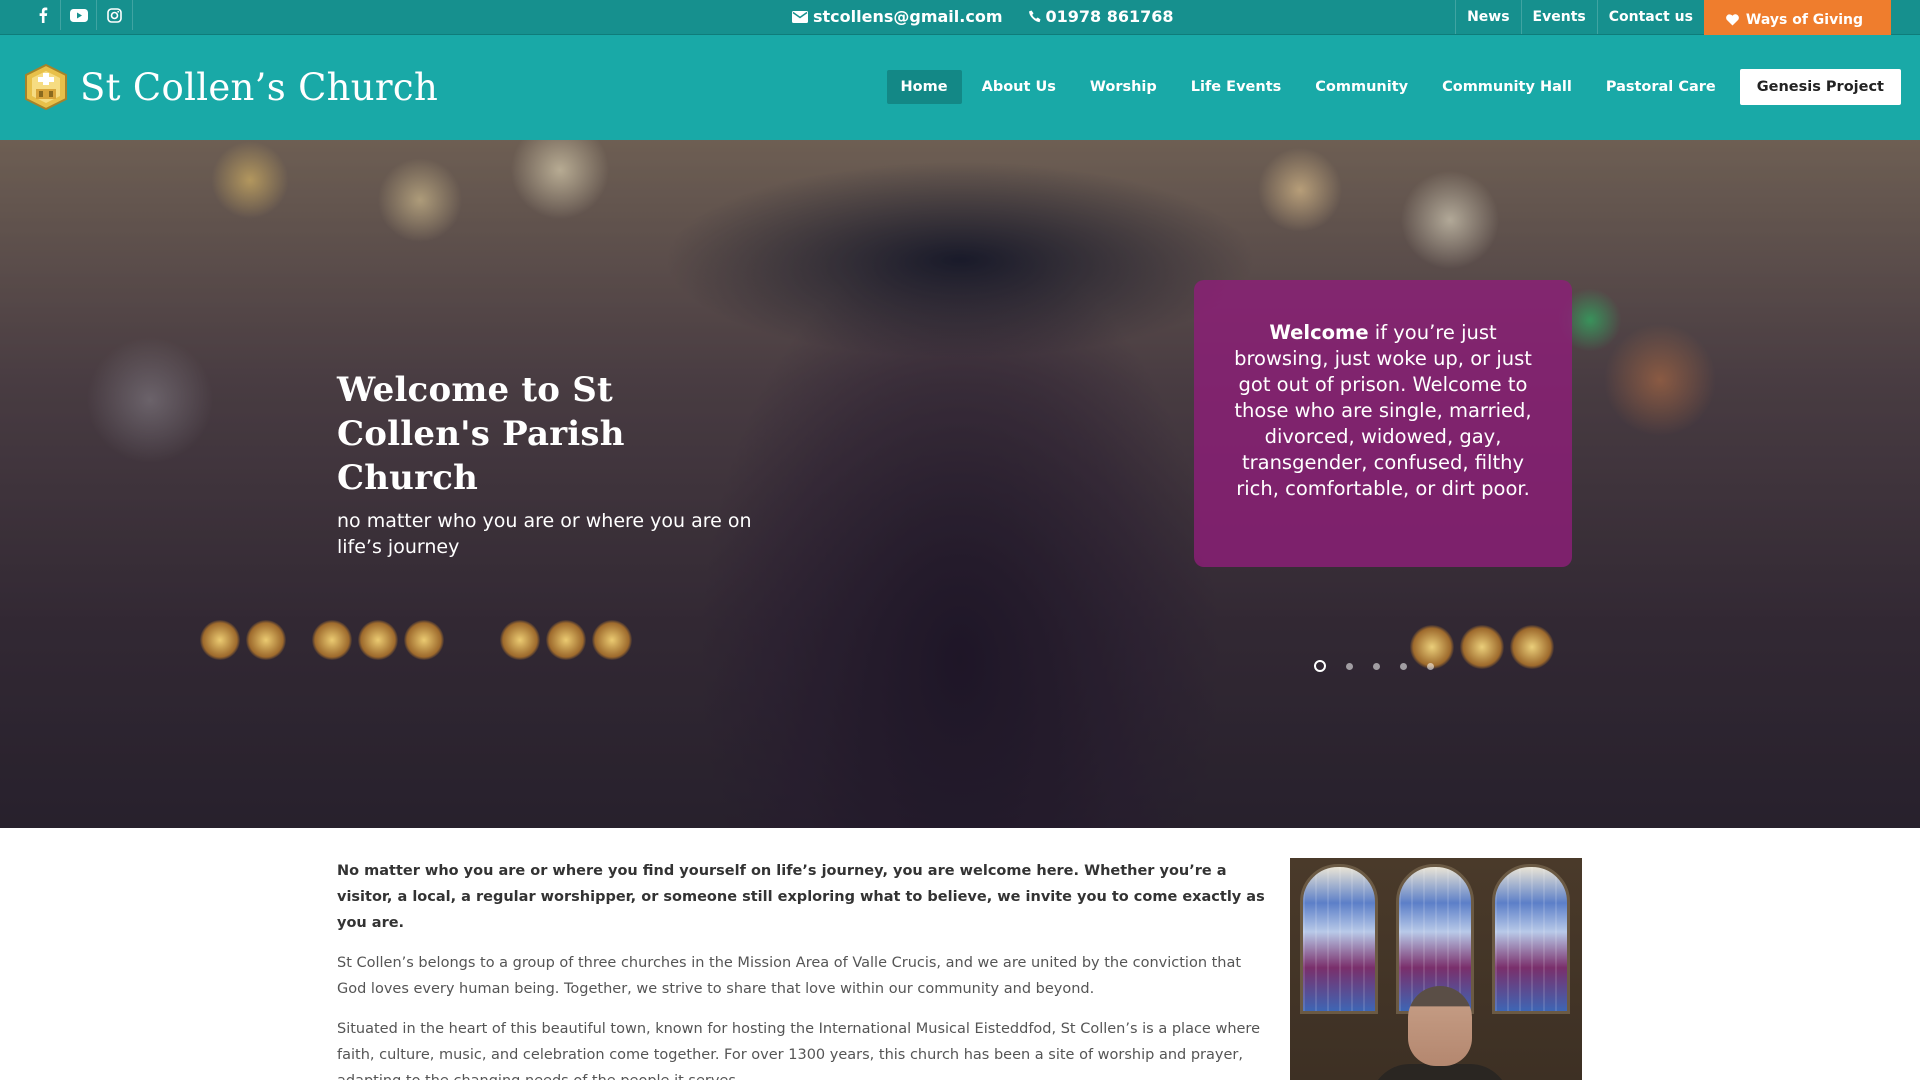 The width and height of the screenshot is (1920, 1080). I want to click on nav-item-community-hall: Community Hall, so click(1507, 87).